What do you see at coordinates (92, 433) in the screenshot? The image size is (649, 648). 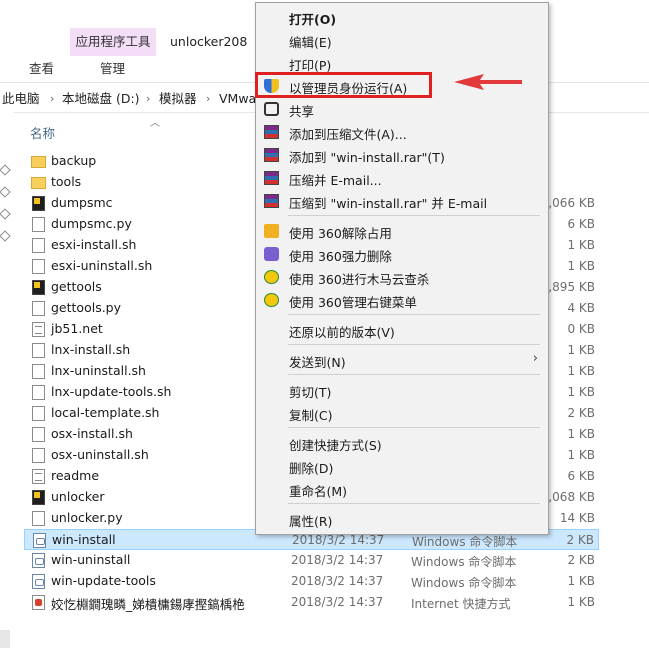 I see `file-name: osx-install.sh` at bounding box center [92, 433].